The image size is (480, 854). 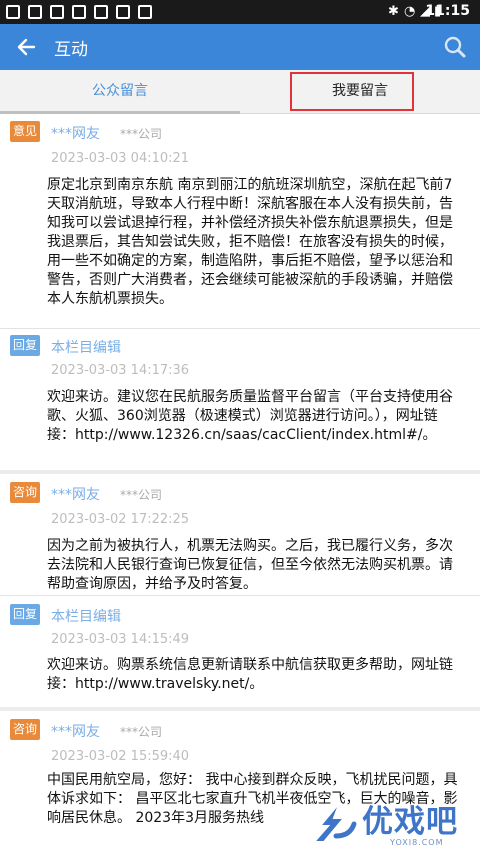 I want to click on watermark-logo-icon, so click(x=334, y=822).